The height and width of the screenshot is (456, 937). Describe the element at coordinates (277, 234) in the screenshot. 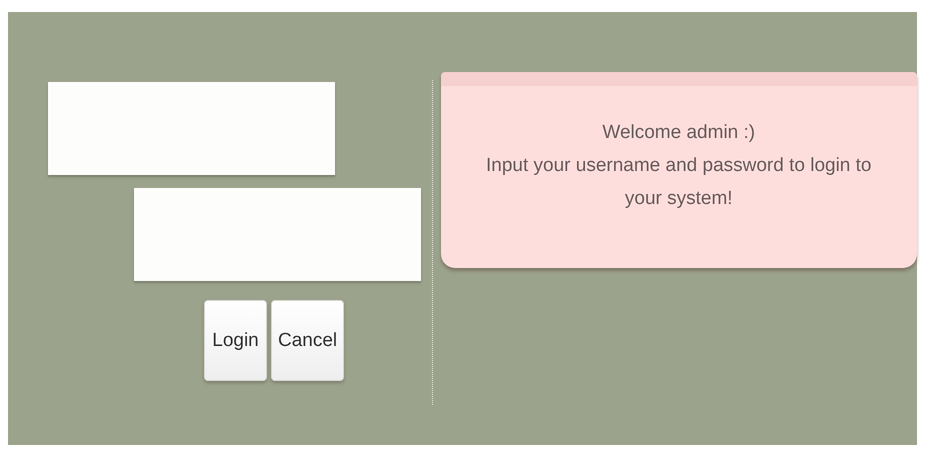

I see `password-field` at that location.